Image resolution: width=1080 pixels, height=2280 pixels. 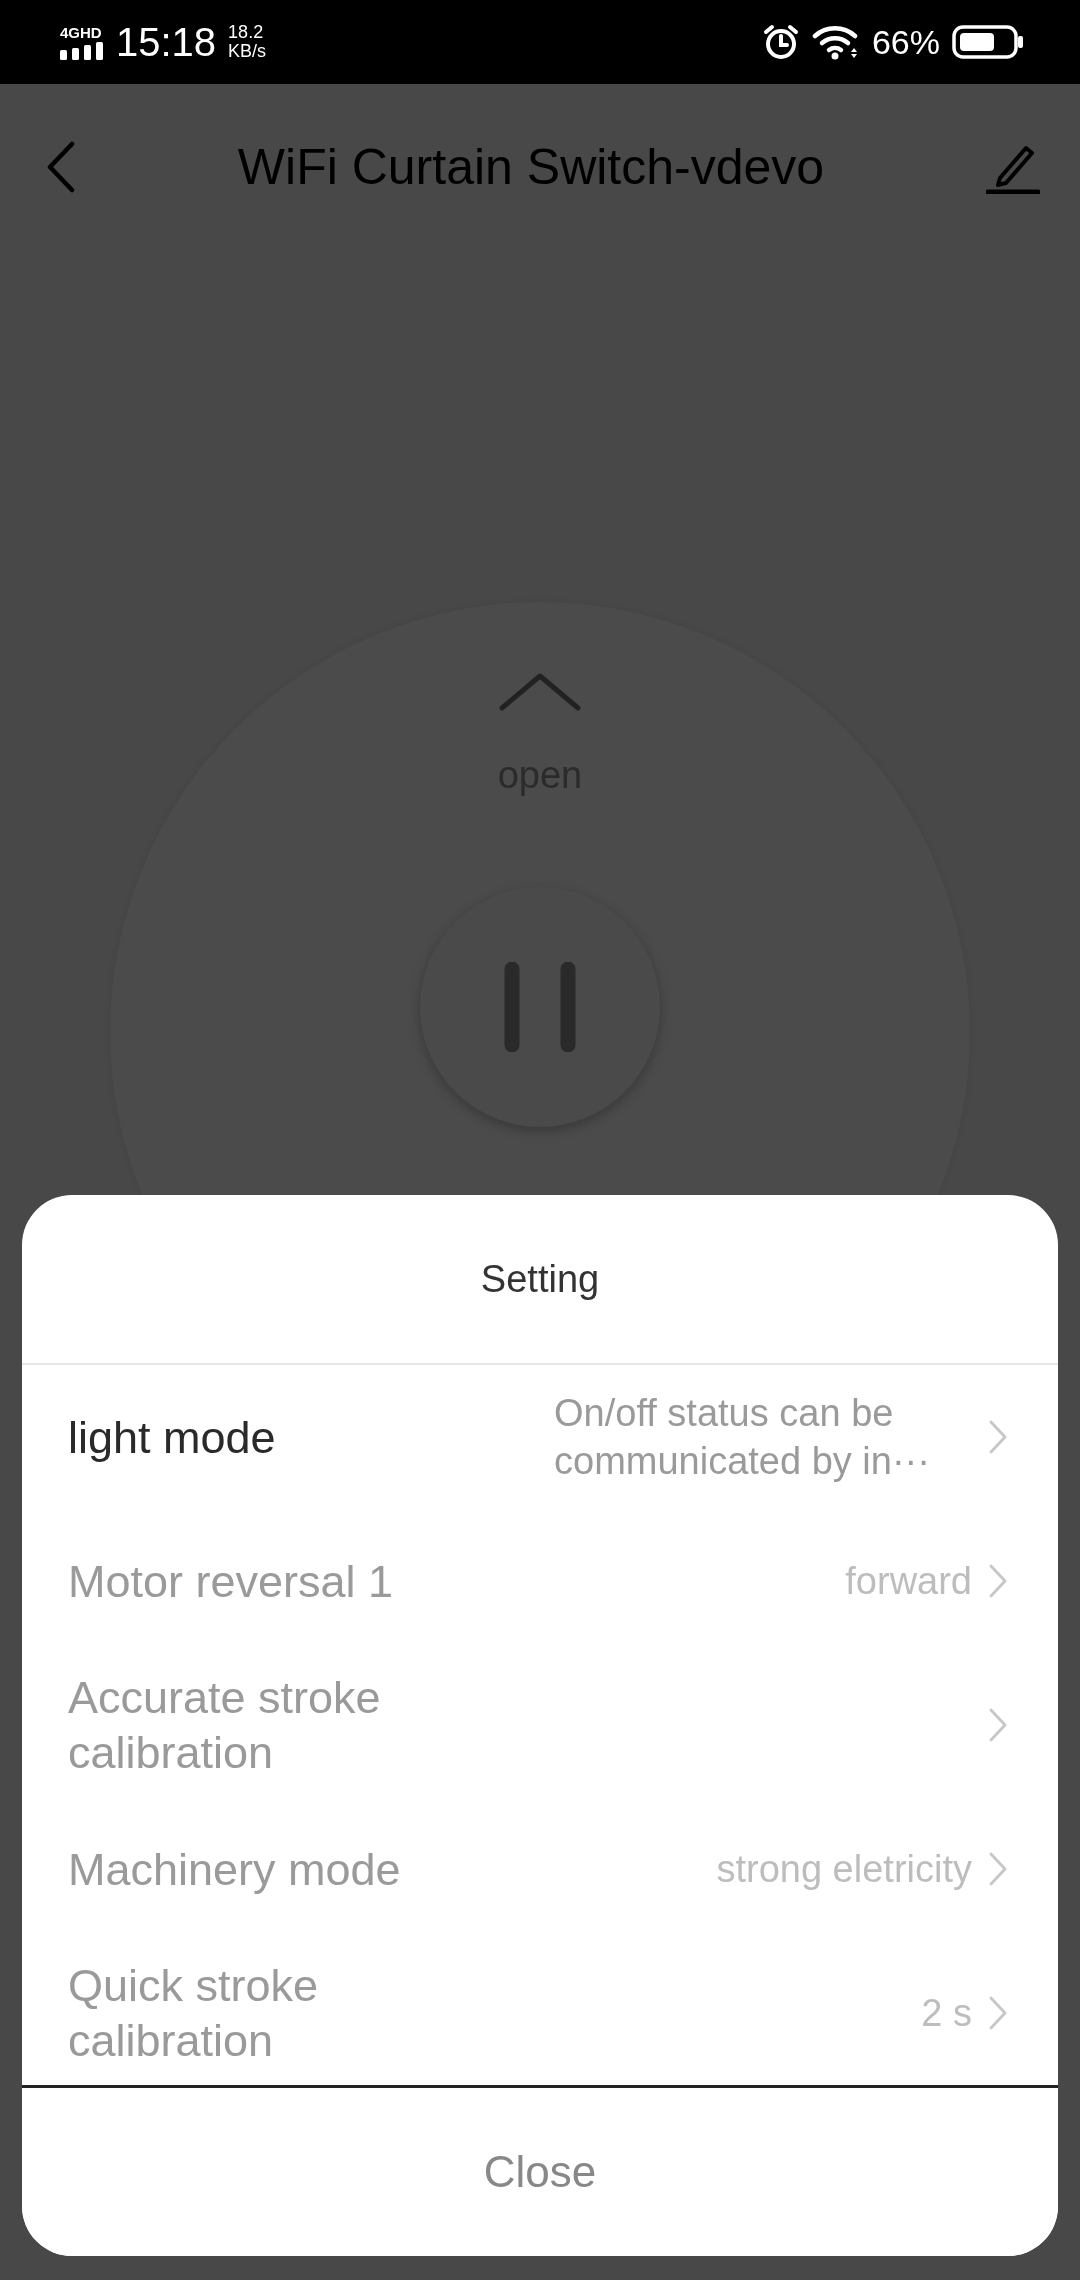 I want to click on setting-label: Quick stroke calibration, so click(x=194, y=2013).